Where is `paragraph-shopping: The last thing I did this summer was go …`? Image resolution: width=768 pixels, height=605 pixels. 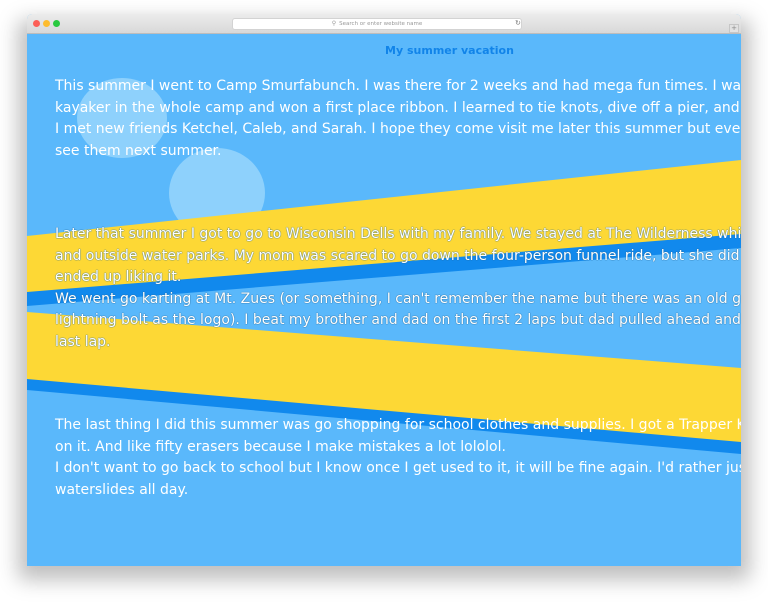 paragraph-shopping: The last thing I did this summer was go … is located at coordinates (398, 458).